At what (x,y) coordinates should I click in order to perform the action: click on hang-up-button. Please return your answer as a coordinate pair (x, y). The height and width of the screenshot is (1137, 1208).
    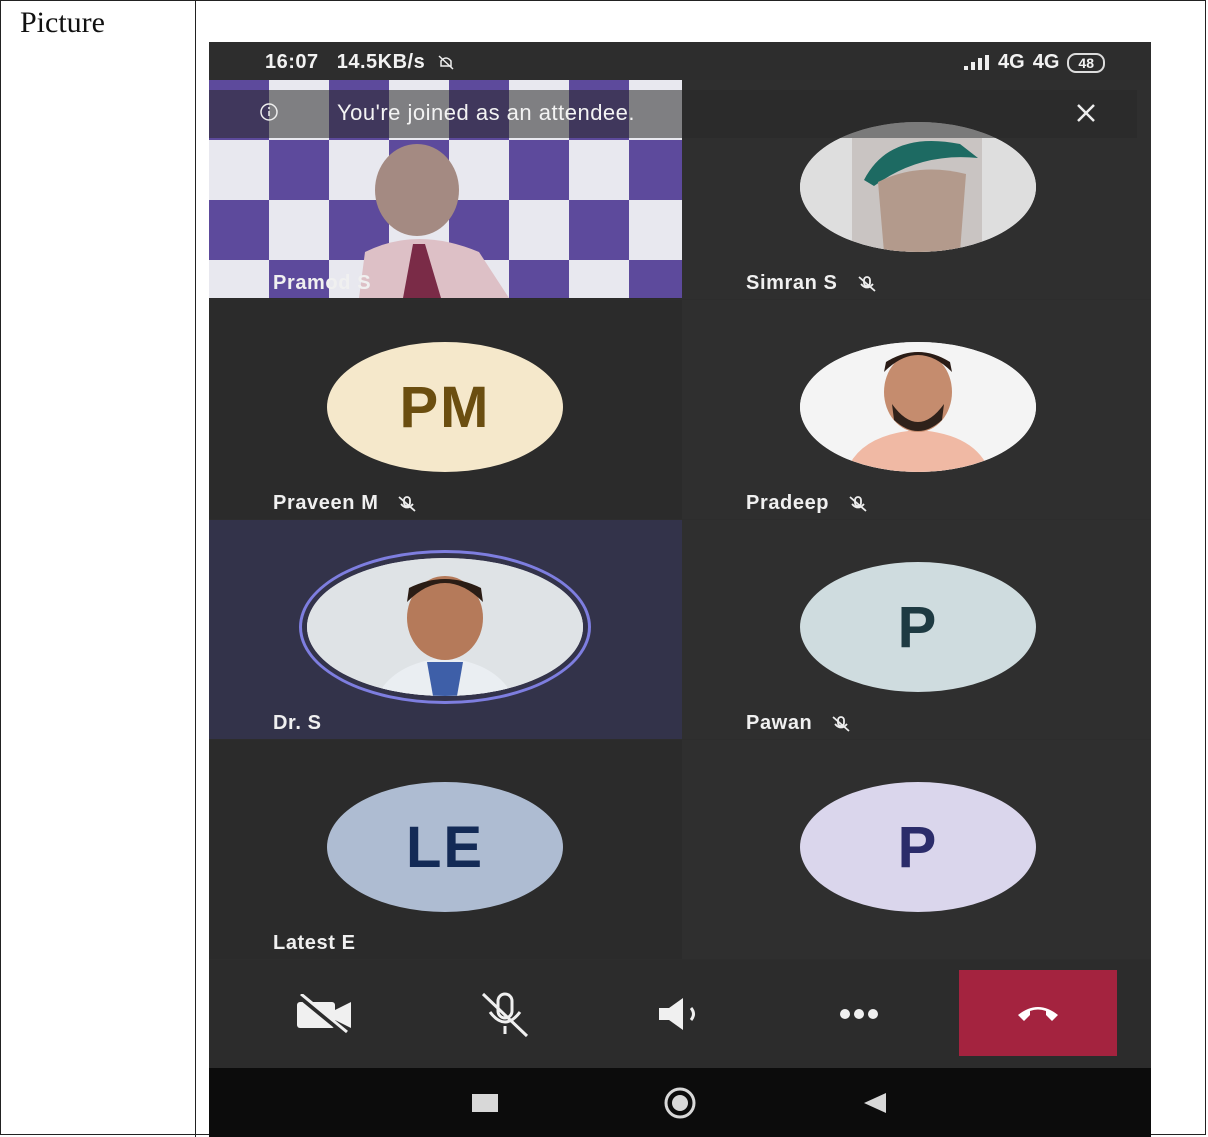
    Looking at the image, I should click on (1038, 1013).